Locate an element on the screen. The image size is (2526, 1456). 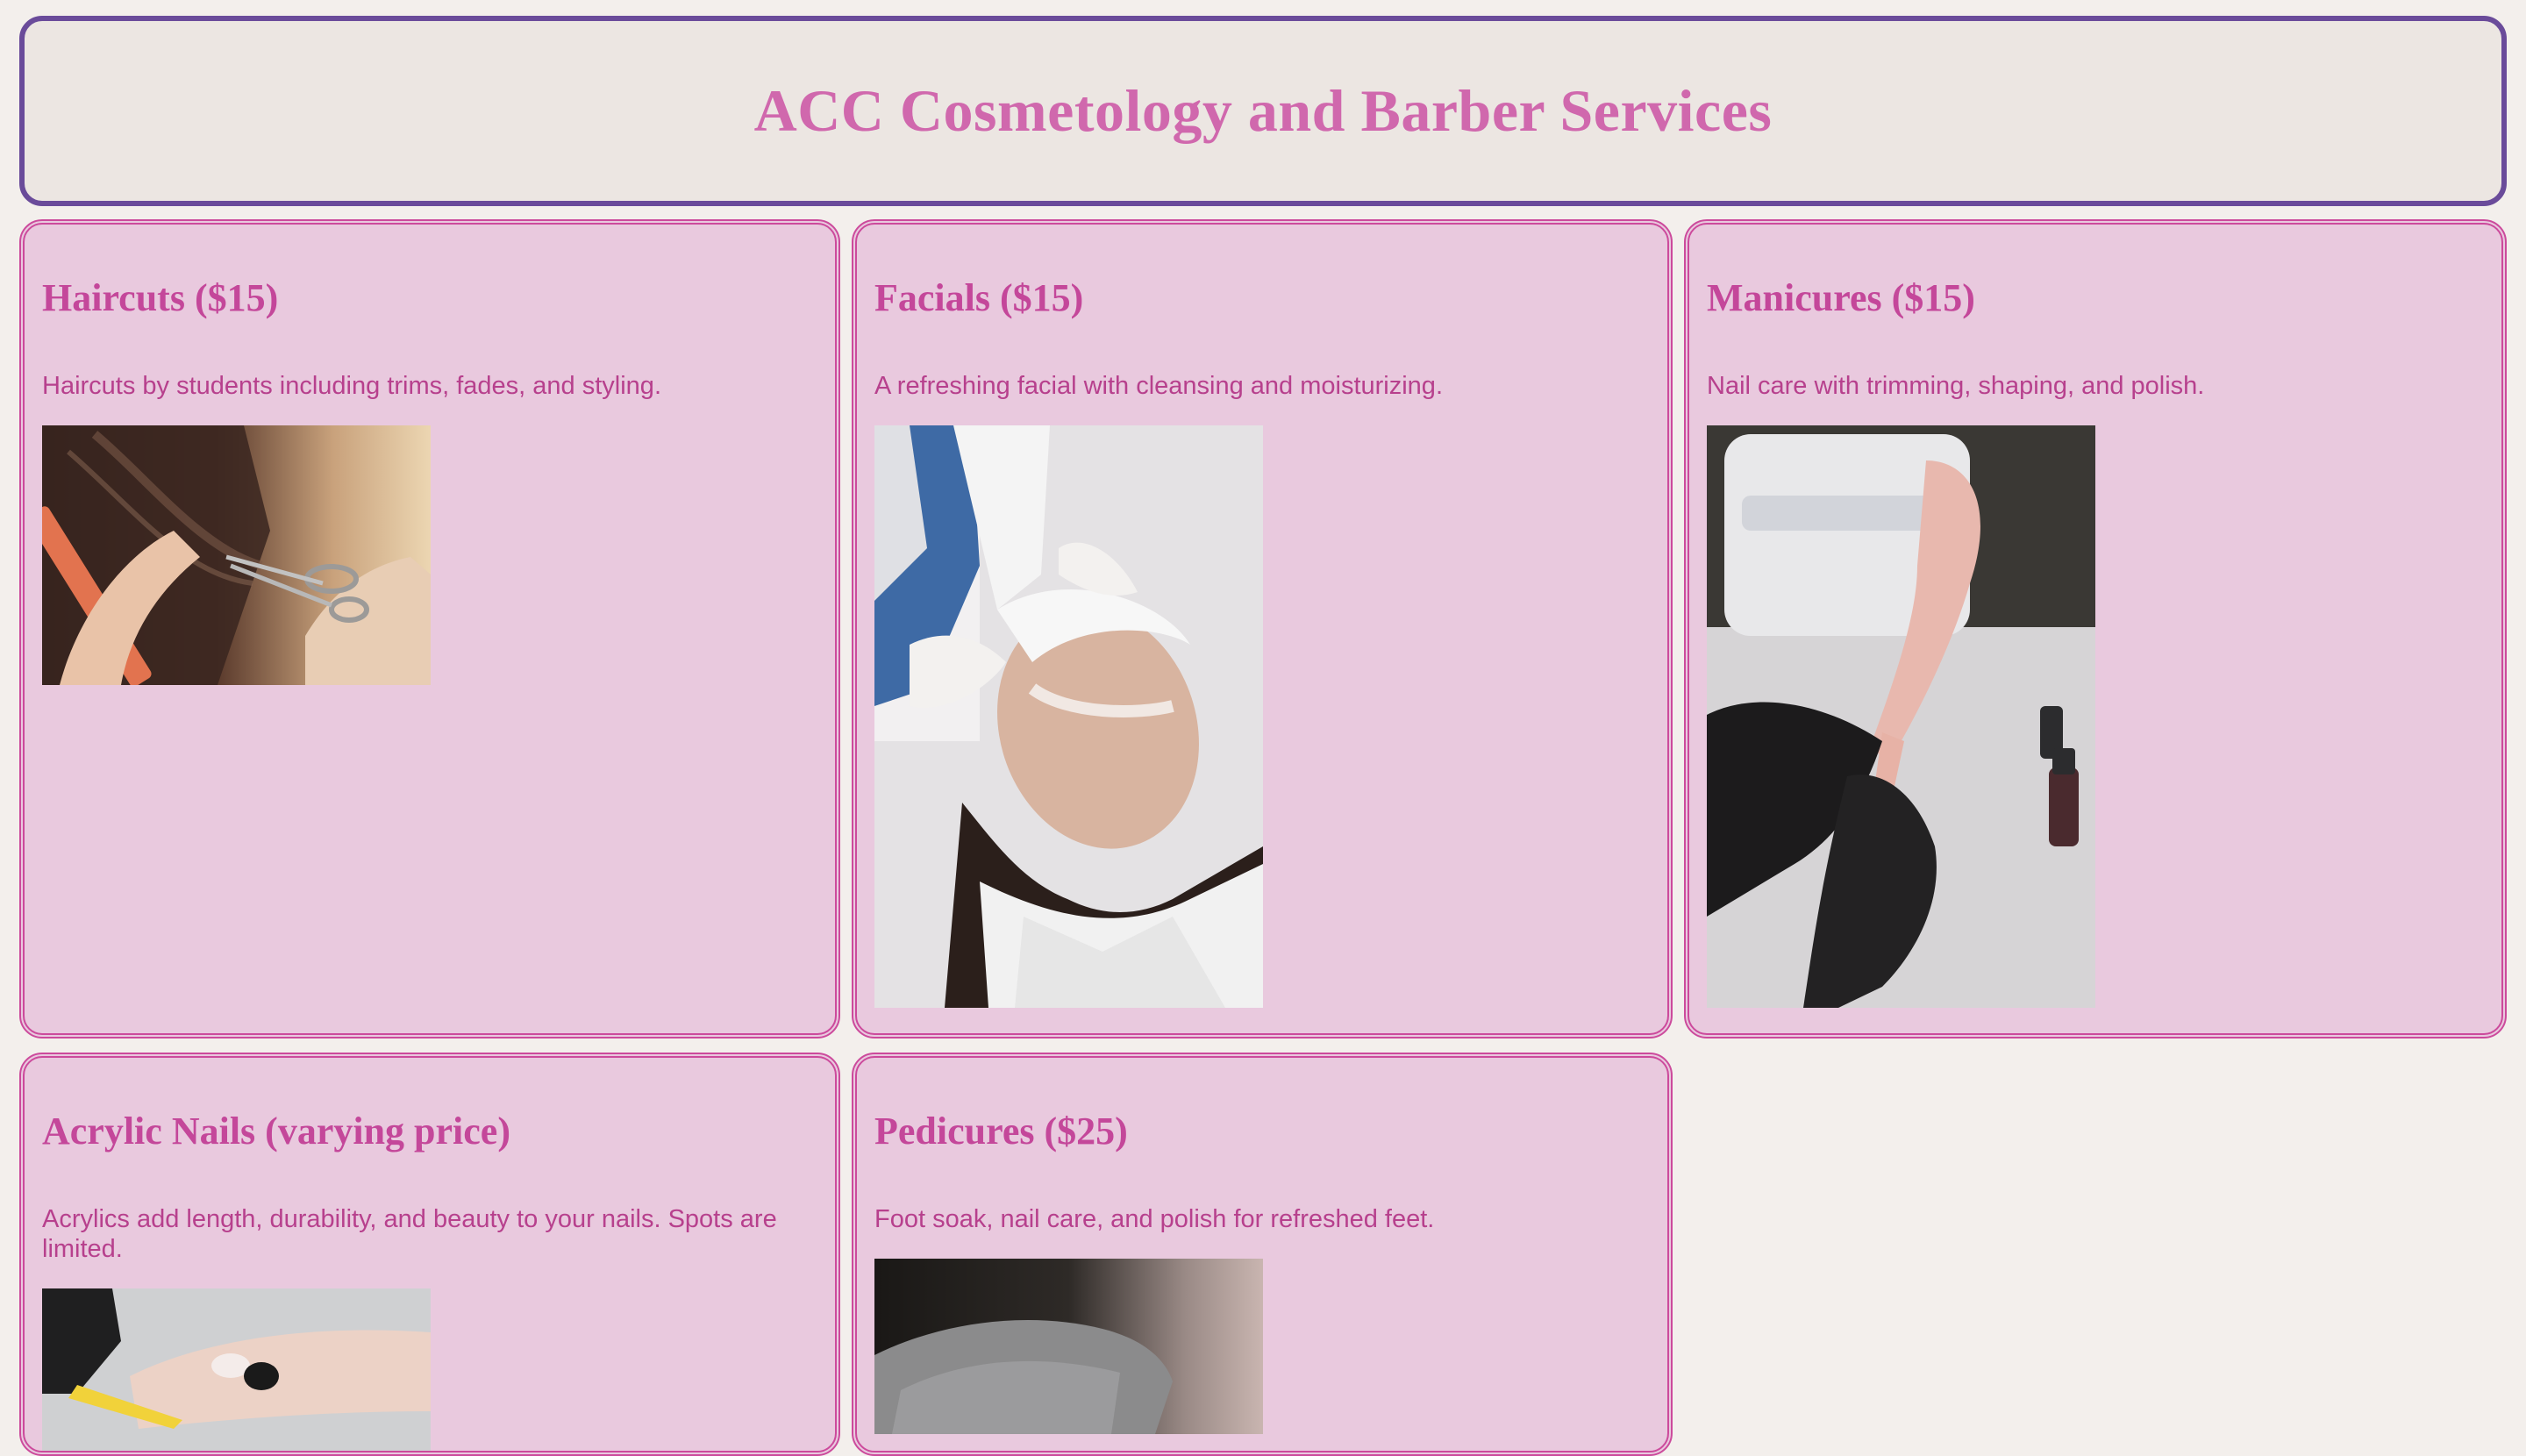
haircut-photo is located at coordinates (237, 555).